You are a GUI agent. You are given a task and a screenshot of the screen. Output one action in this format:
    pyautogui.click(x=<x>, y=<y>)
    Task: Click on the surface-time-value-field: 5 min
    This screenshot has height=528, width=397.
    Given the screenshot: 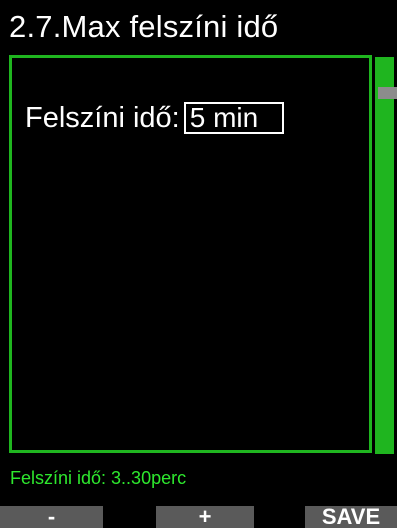 What is the action you would take?
    pyautogui.click(x=233, y=118)
    